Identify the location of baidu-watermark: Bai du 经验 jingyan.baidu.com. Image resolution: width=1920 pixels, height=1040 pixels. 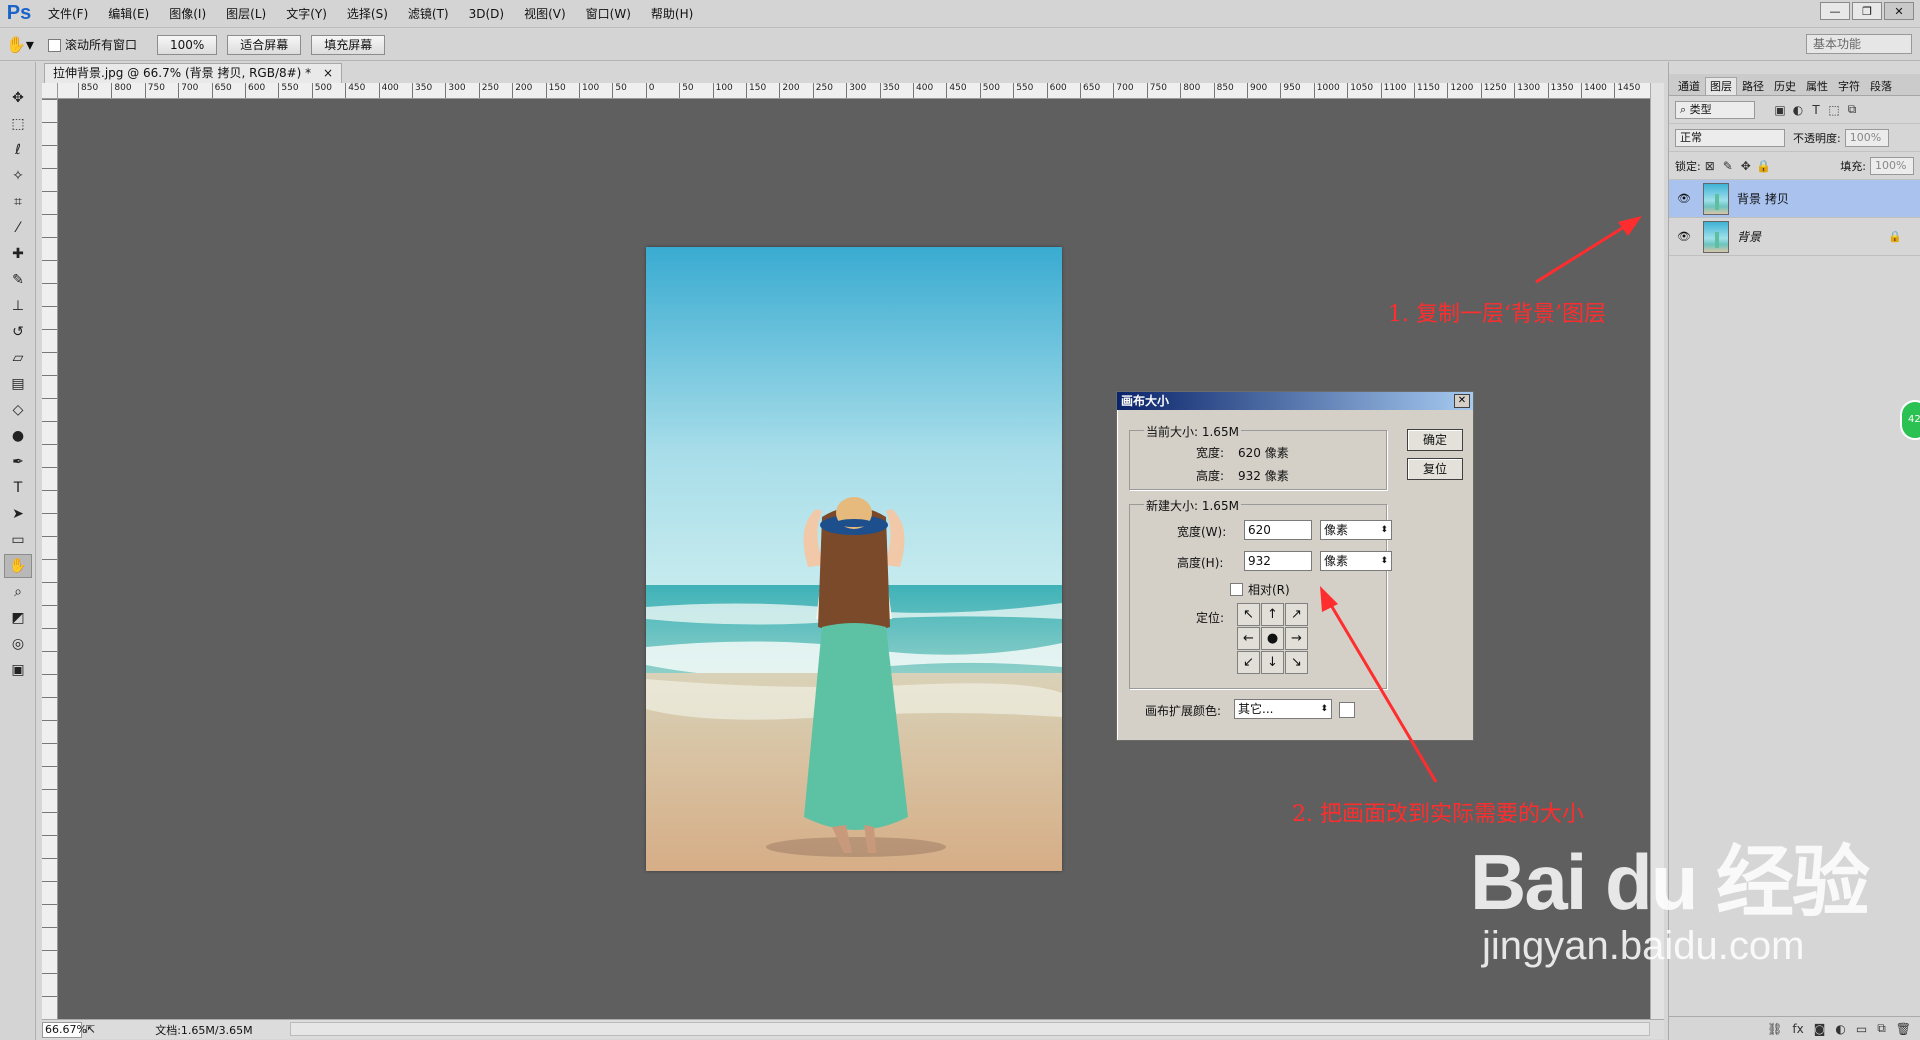
(1670, 894).